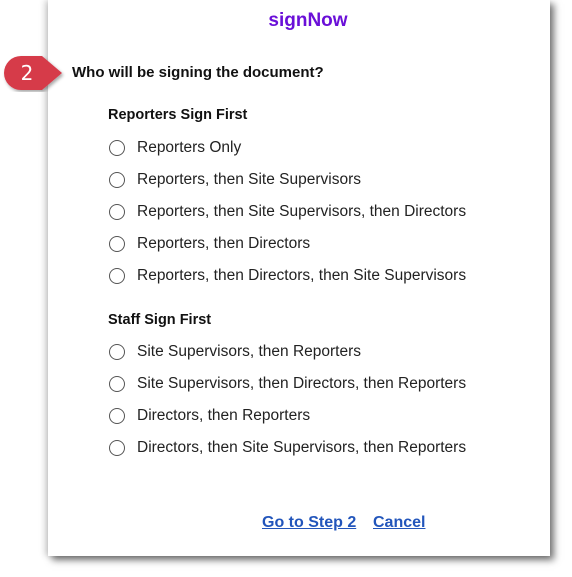 This screenshot has width=572, height=577. Describe the element at coordinates (178, 115) in the screenshot. I see `group-title-reporters-first: Reporters Sign First` at that location.